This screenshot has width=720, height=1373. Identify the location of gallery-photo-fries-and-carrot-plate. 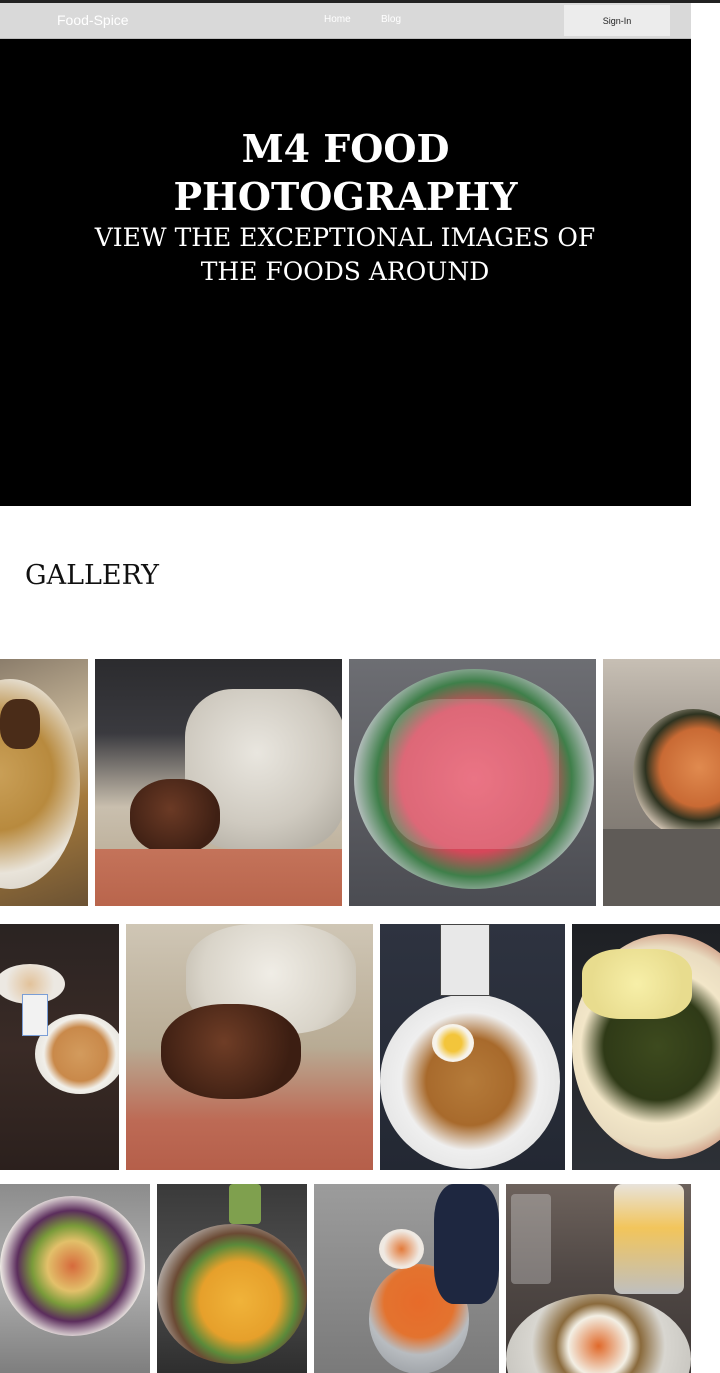
(598, 1278).